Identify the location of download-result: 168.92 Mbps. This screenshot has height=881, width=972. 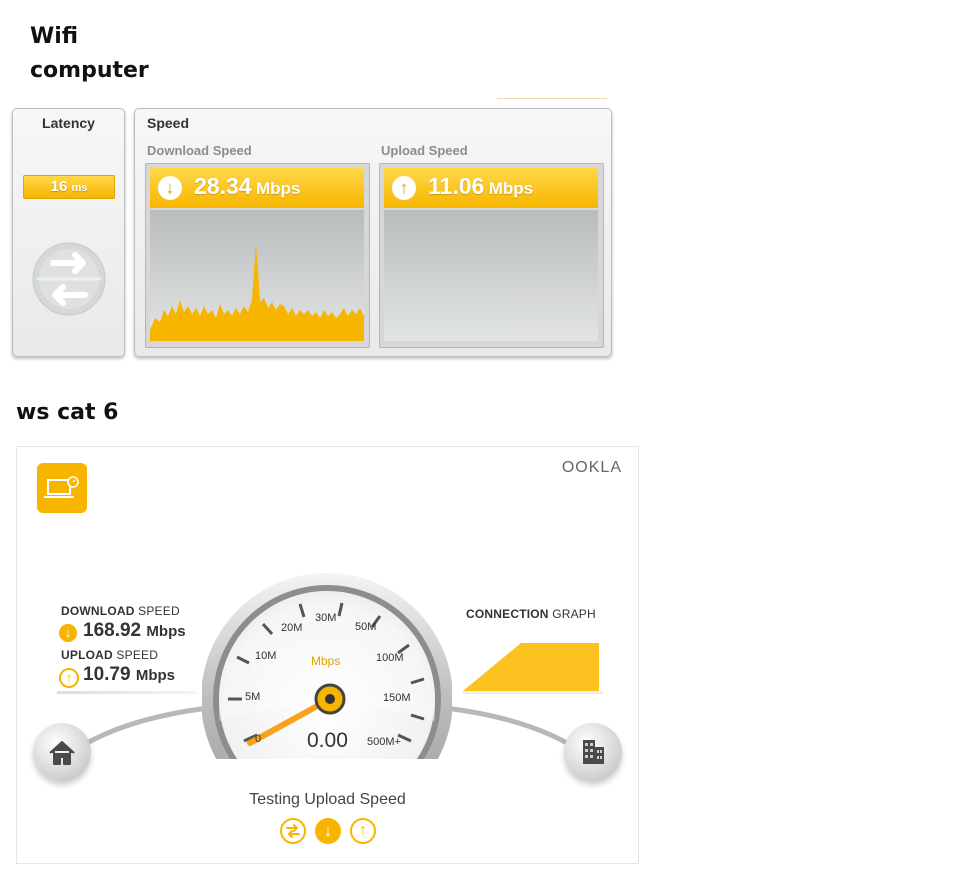
(134, 631).